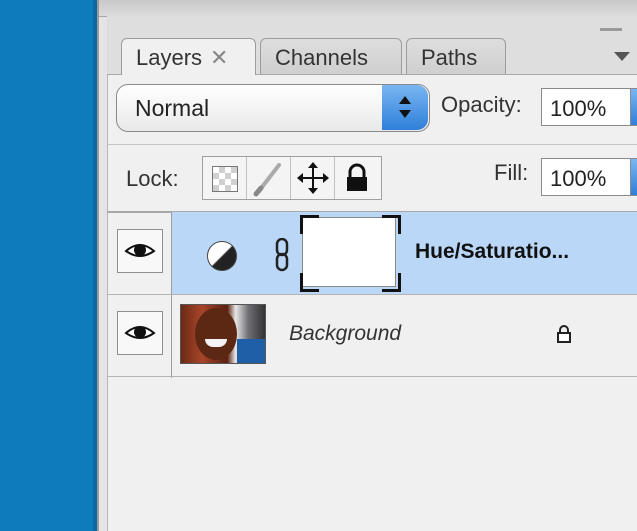 This screenshot has width=637, height=531. What do you see at coordinates (481, 104) in the screenshot?
I see `opacity-label: Opacity:` at bounding box center [481, 104].